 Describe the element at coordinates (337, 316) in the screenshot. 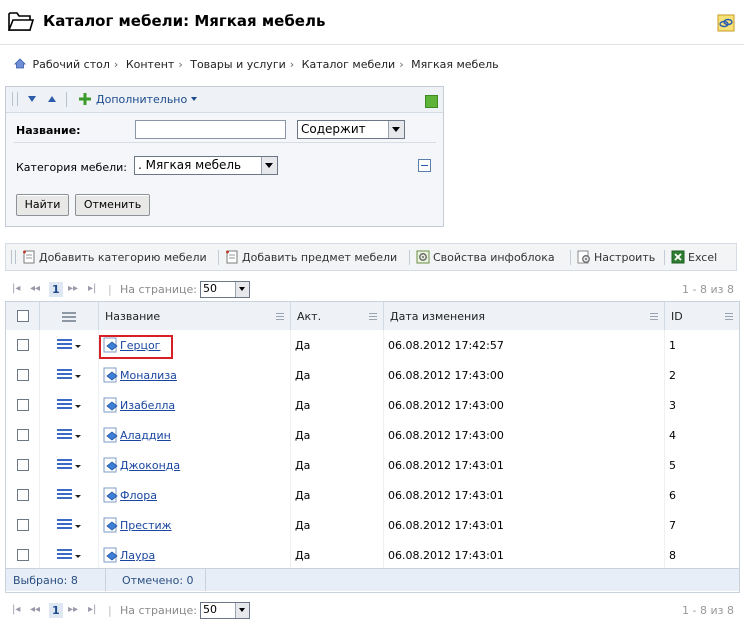

I see `column-active-header: Акт.` at that location.